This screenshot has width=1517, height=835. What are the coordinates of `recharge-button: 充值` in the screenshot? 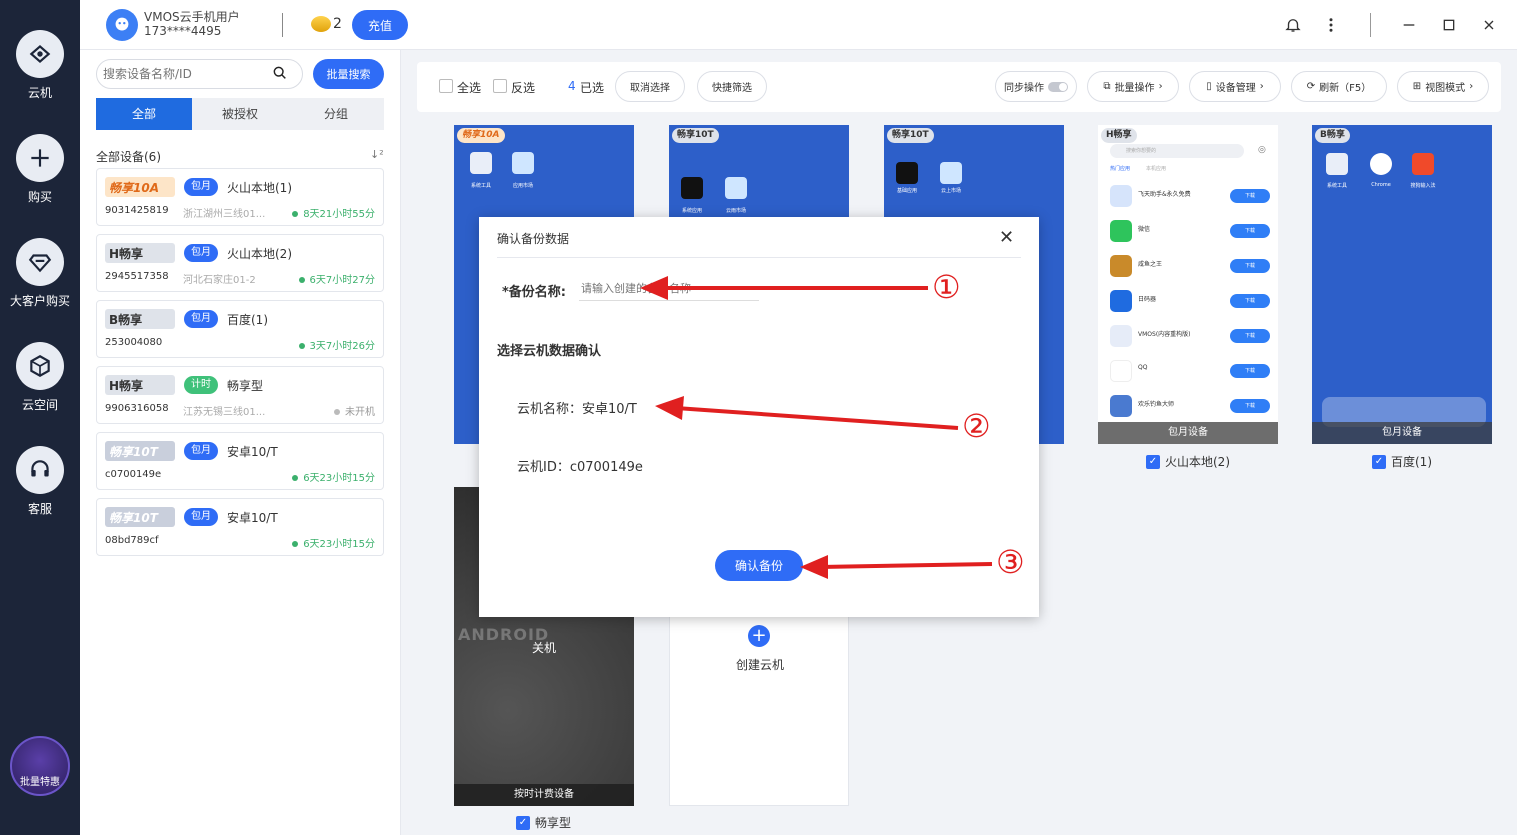 It's located at (380, 25).